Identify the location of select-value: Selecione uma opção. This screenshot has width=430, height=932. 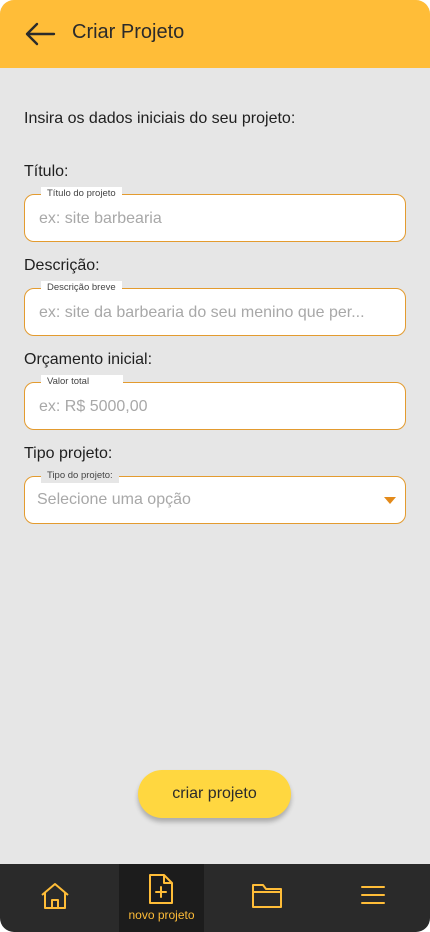
(114, 499).